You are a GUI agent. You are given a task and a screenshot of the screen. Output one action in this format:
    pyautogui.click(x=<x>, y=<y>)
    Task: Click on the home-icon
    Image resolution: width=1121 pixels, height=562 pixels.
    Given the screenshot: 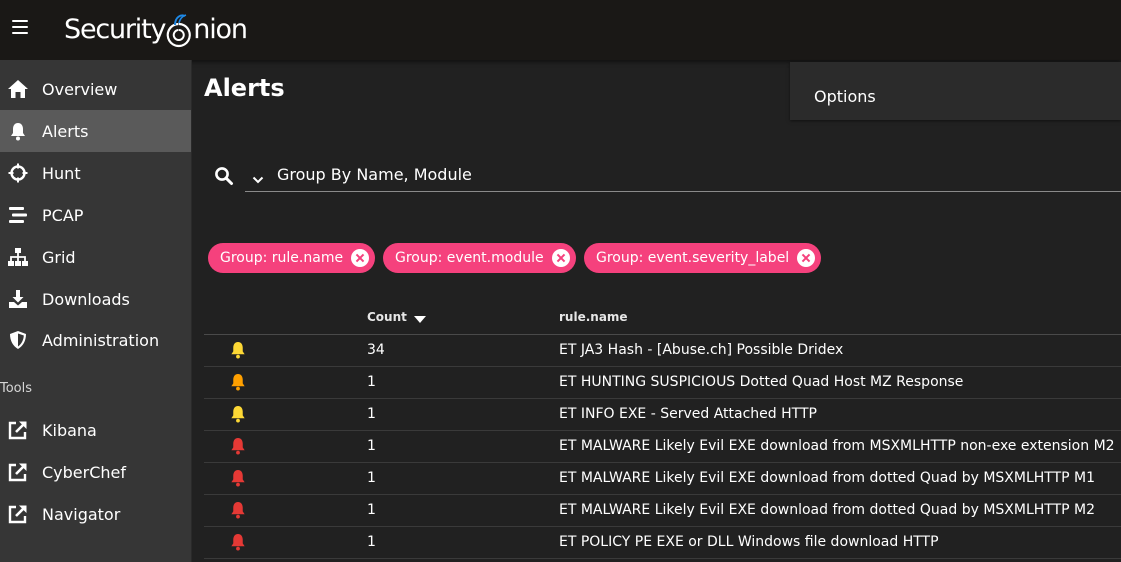 What is the action you would take?
    pyautogui.click(x=18, y=89)
    